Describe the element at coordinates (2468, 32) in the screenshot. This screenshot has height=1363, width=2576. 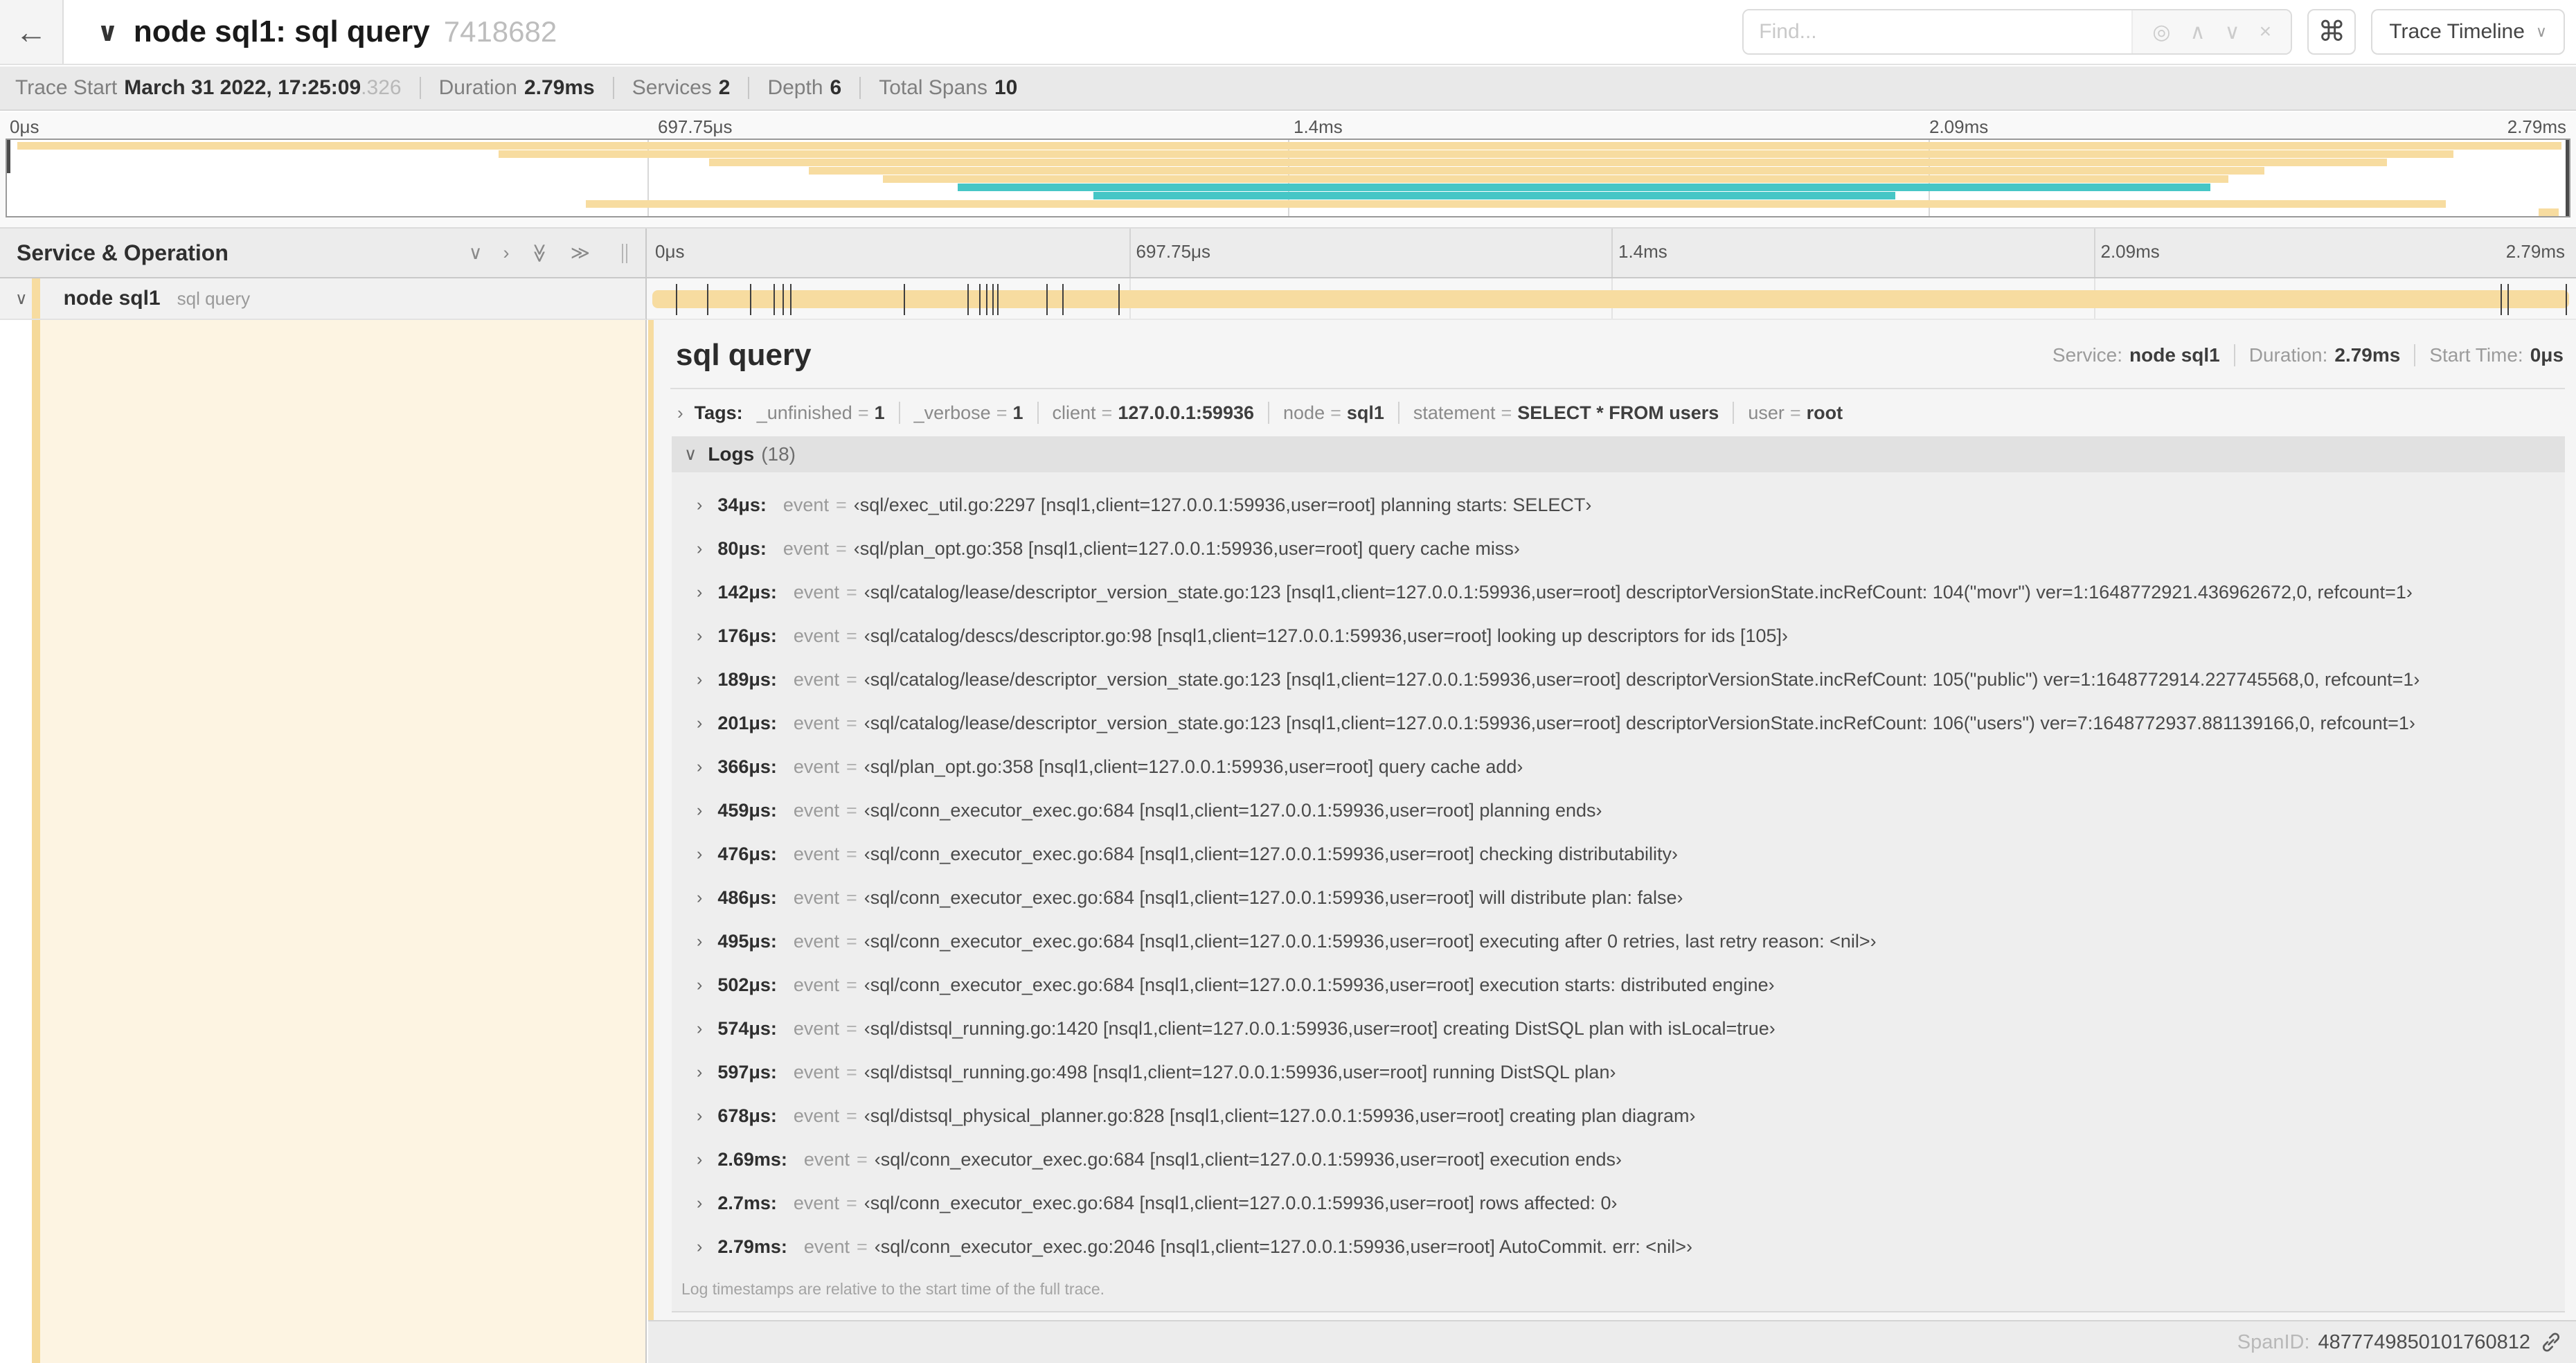
I see `view-selector-button: Trace Timeline ∨` at that location.